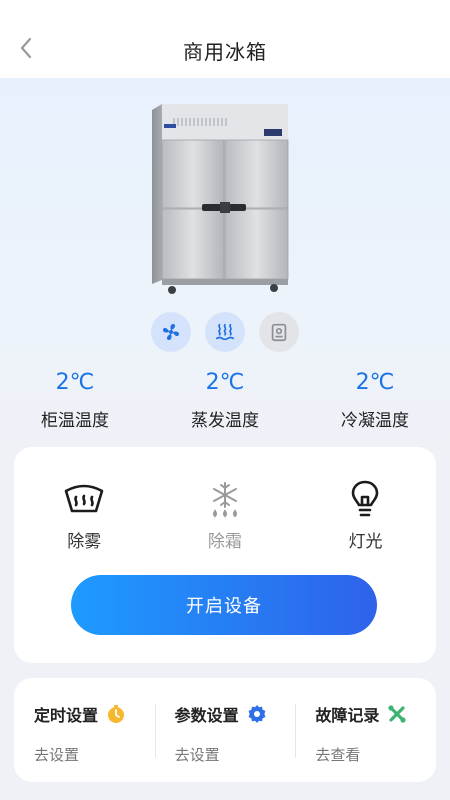 This screenshot has width=450, height=800. I want to click on timer-settings-title: 定时设置, so click(66, 715).